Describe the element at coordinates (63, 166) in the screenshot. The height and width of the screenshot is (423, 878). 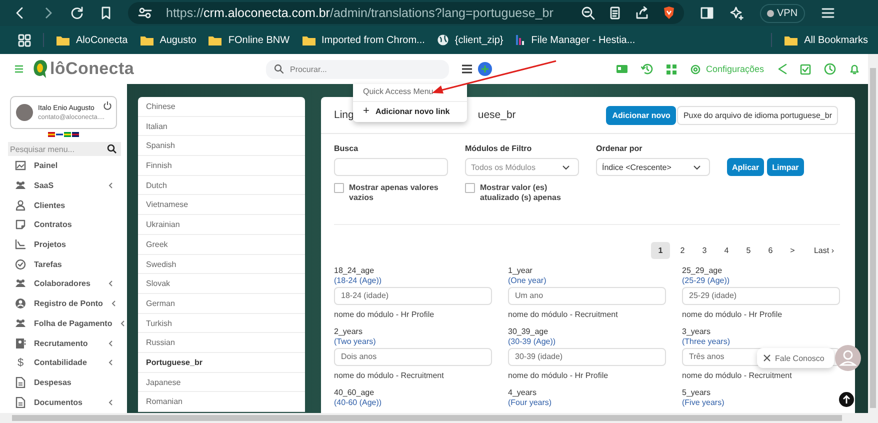
I see `menu-item: Painel` at that location.